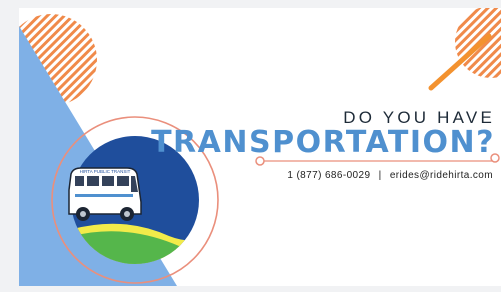 The width and height of the screenshot is (501, 292). Describe the element at coordinates (329, 175) in the screenshot. I see `phone-number: 1 (877) 686-0029` at that location.